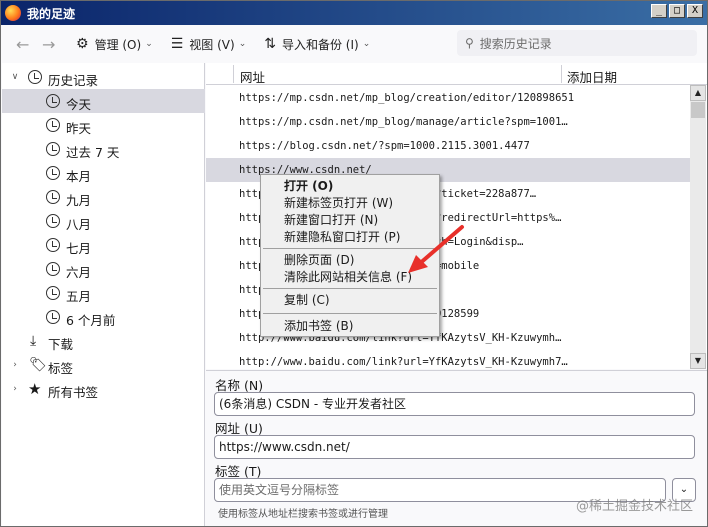 This screenshot has width=708, height=527. Describe the element at coordinates (303, 514) in the screenshot. I see `tags-hint: 使用标签从地址栏搜索书签或进行管理` at that location.